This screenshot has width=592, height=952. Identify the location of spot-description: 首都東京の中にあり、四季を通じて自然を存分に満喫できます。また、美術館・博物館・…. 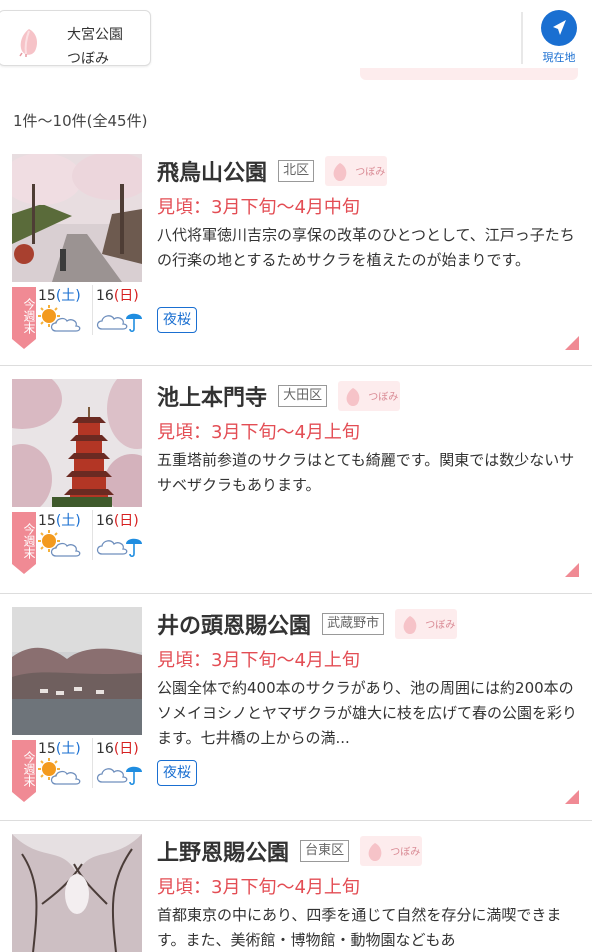
(359, 927).